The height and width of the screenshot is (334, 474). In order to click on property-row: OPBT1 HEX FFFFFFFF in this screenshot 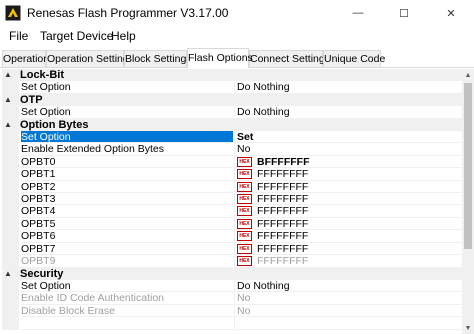, I will do `click(232, 174)`.